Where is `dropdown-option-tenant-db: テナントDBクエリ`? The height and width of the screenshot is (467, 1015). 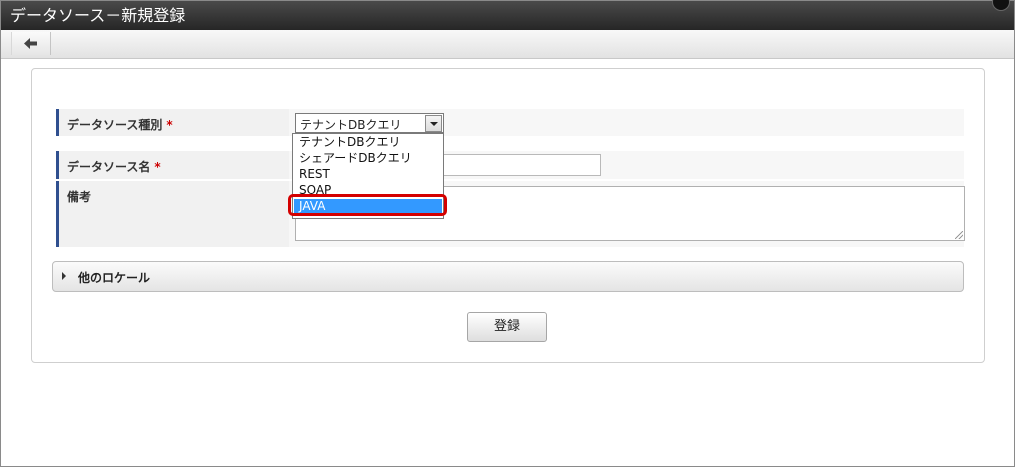 dropdown-option-tenant-db: テナントDBクエリ is located at coordinates (368, 142).